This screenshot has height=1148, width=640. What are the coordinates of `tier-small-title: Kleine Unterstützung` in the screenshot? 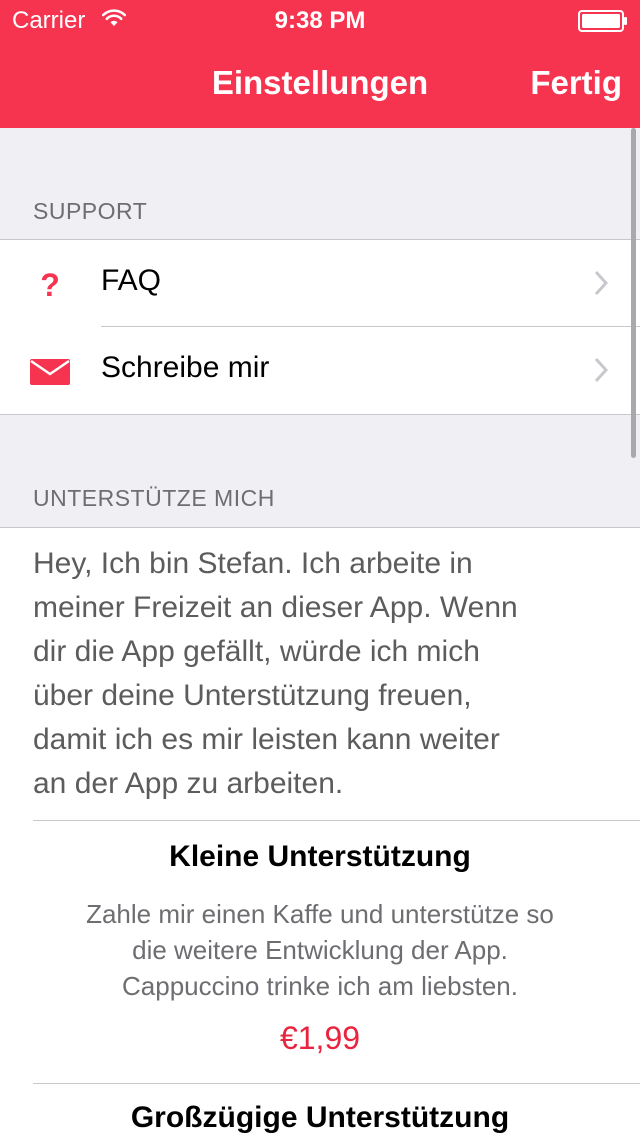 It's located at (320, 856).